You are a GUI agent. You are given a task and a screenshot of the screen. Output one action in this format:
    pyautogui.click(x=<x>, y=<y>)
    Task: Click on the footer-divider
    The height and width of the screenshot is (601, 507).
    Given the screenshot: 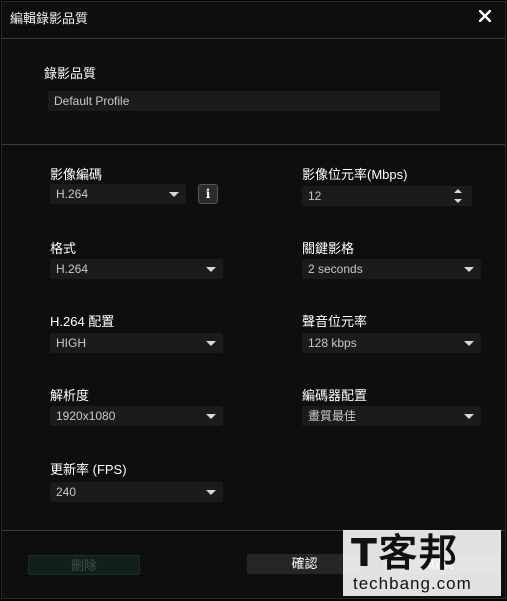 What is the action you would take?
    pyautogui.click(x=253, y=530)
    